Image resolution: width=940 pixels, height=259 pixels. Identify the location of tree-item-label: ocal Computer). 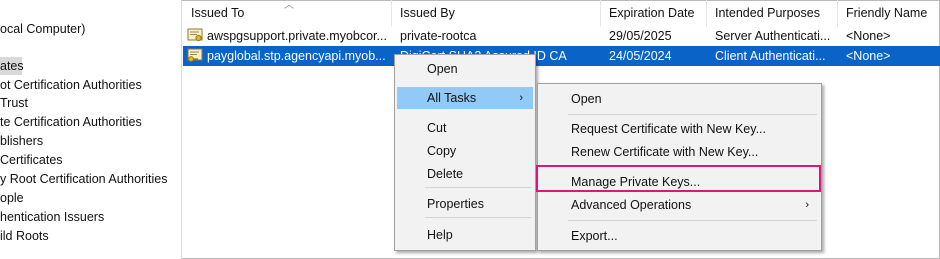
(43, 29).